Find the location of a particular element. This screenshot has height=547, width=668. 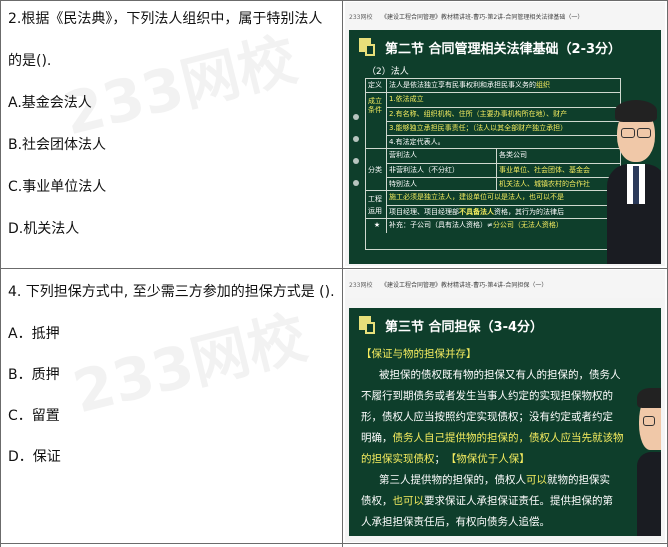

body-text: 债权， is located at coordinates (377, 501).